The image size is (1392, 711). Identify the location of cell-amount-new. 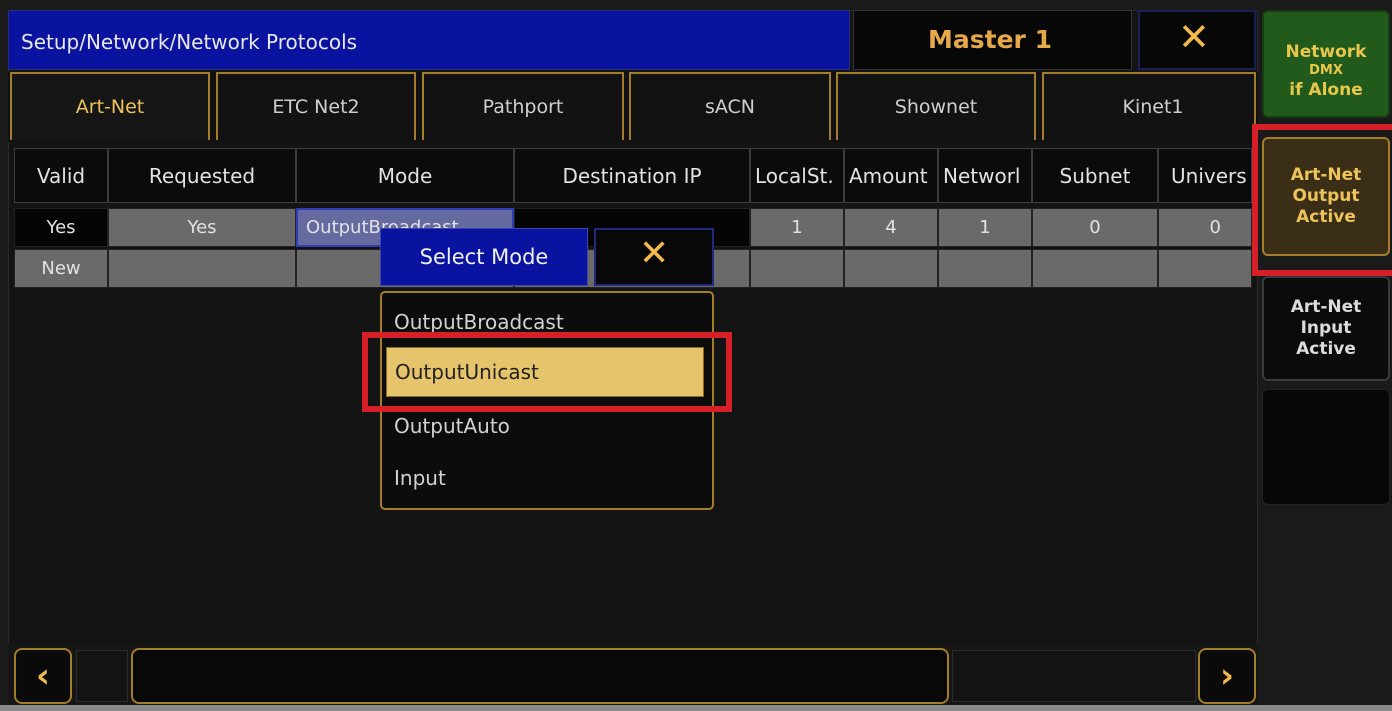
(891, 268).